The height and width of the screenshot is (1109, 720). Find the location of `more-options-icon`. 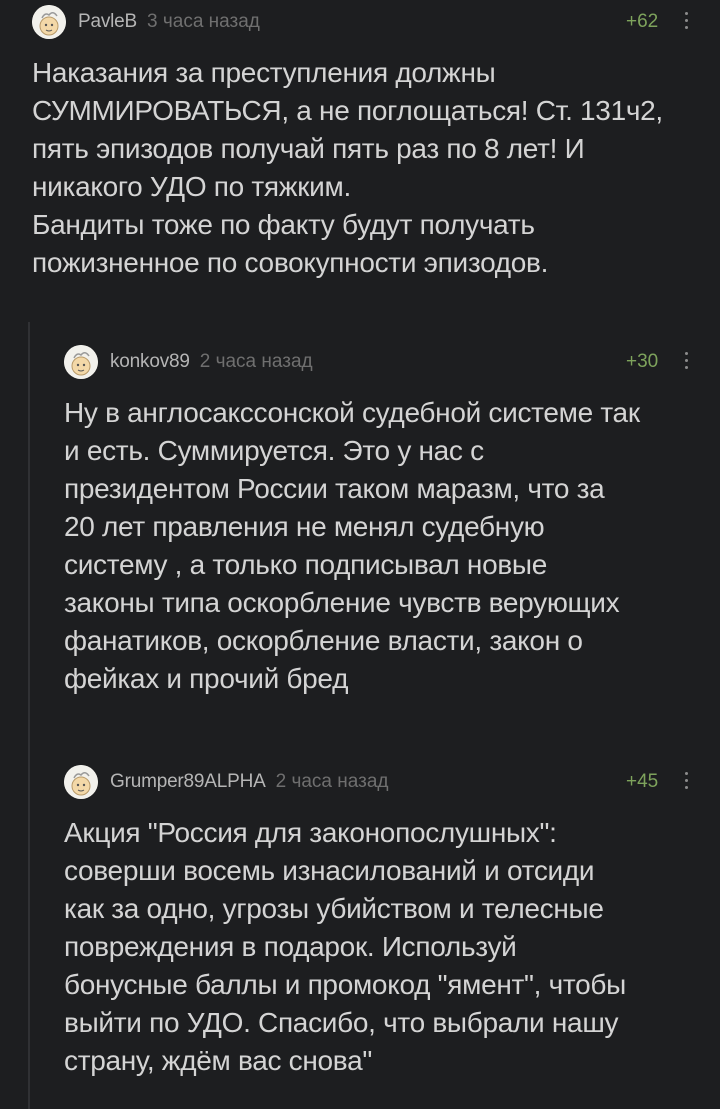

more-options-icon is located at coordinates (687, 783).